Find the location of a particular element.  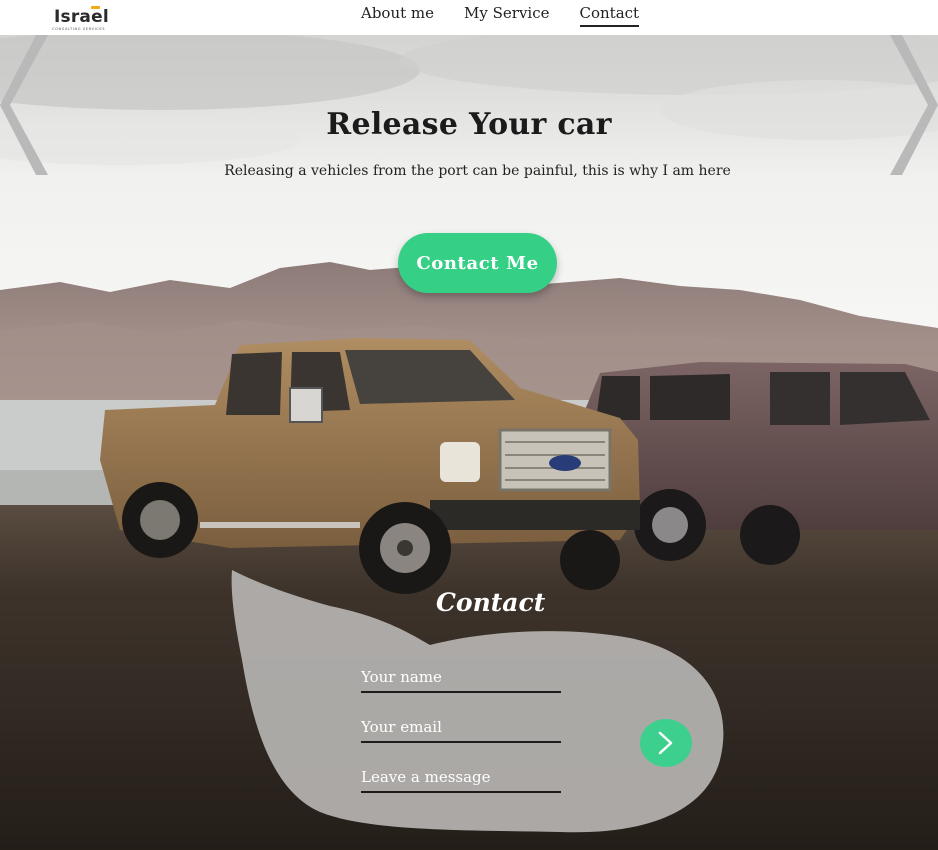

main-nav: About me My Service Contact is located at coordinates (500, 15).